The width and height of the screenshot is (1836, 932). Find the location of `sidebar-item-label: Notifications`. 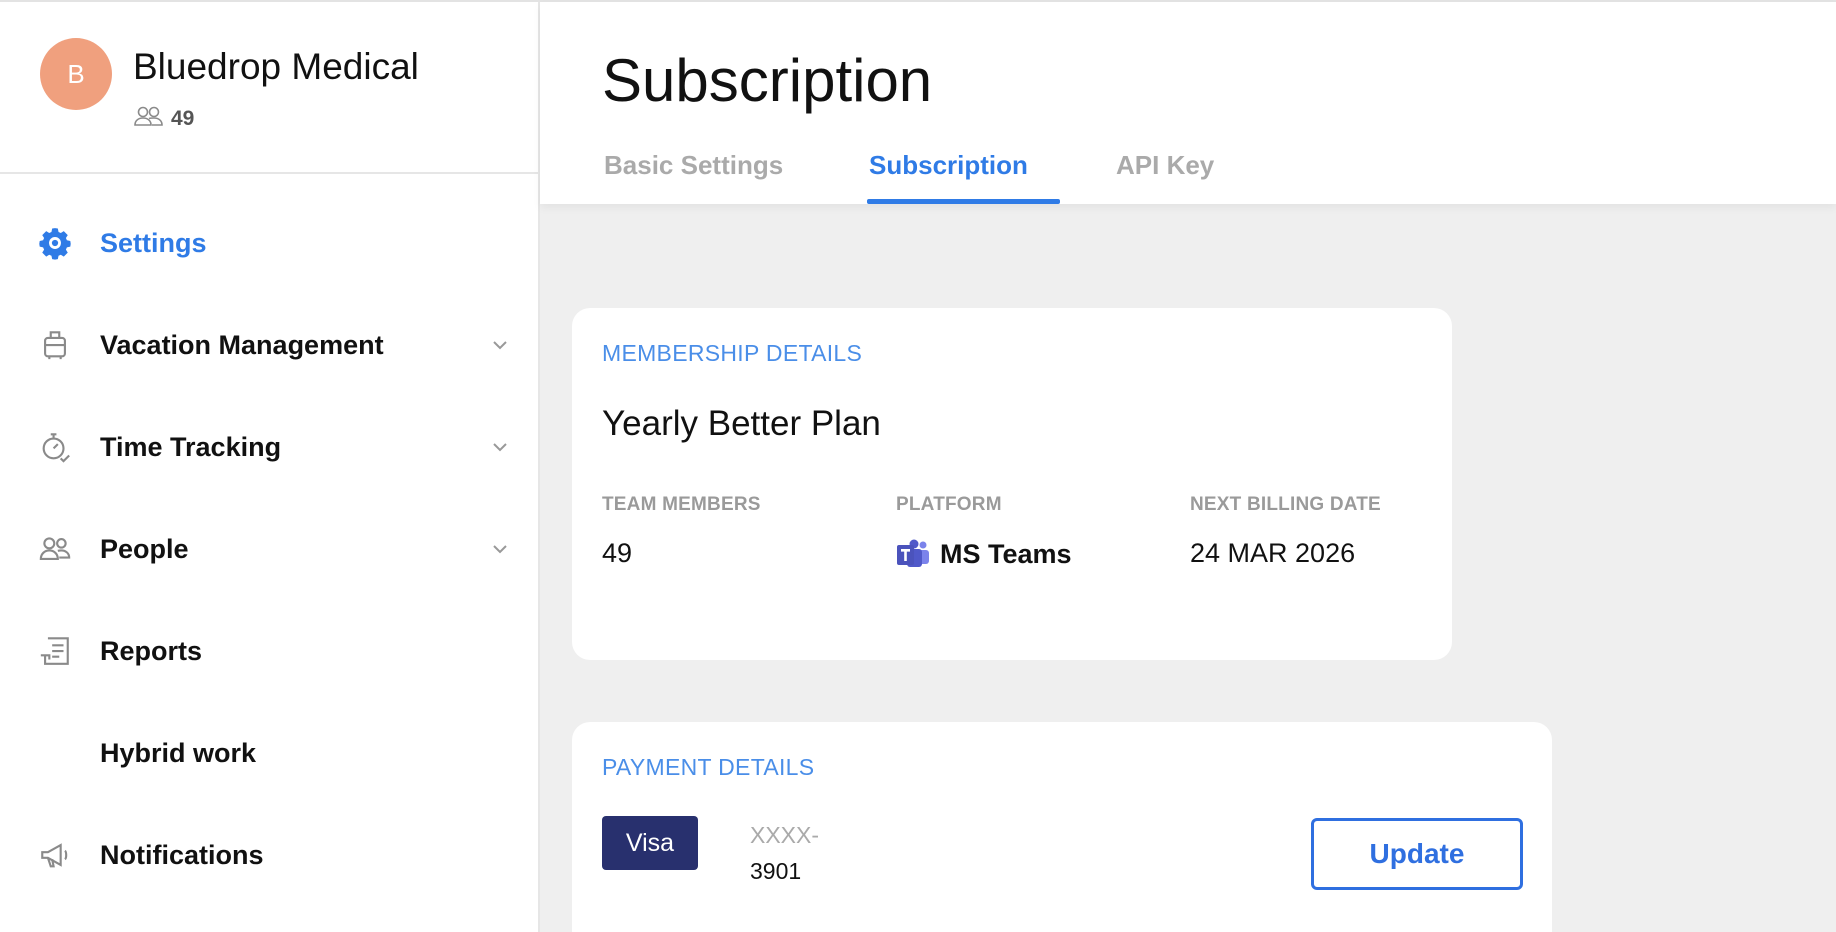

sidebar-item-label: Notifications is located at coordinates (182, 854).